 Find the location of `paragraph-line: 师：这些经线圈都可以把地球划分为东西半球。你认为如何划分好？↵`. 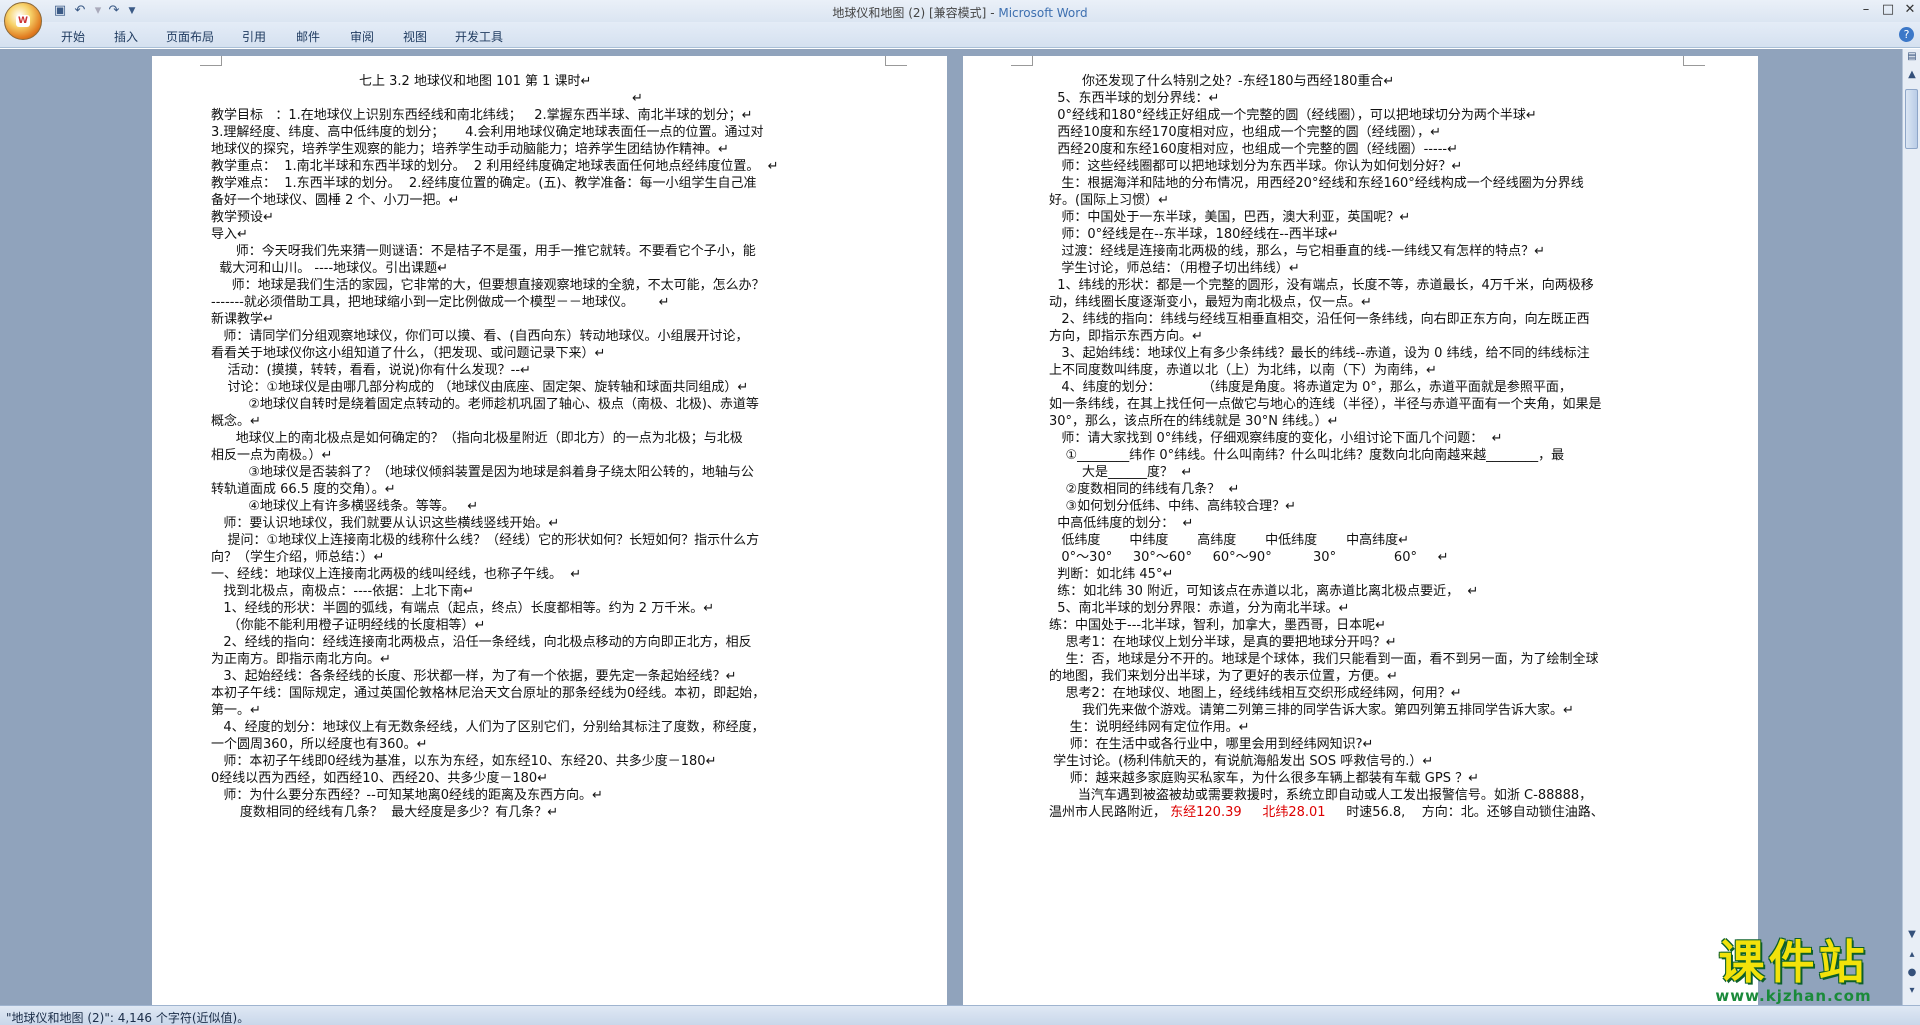

paragraph-line: 师：这些经线圈都可以把地球划分为东西半球。你认为如何划分好？↵ is located at coordinates (1256, 166).